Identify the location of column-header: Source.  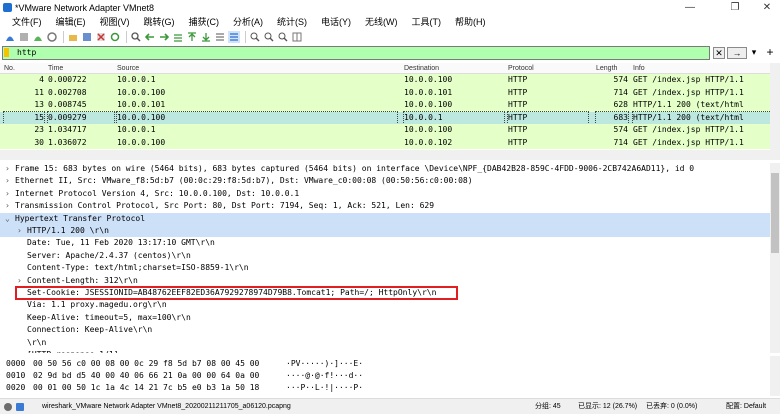
(257, 68).